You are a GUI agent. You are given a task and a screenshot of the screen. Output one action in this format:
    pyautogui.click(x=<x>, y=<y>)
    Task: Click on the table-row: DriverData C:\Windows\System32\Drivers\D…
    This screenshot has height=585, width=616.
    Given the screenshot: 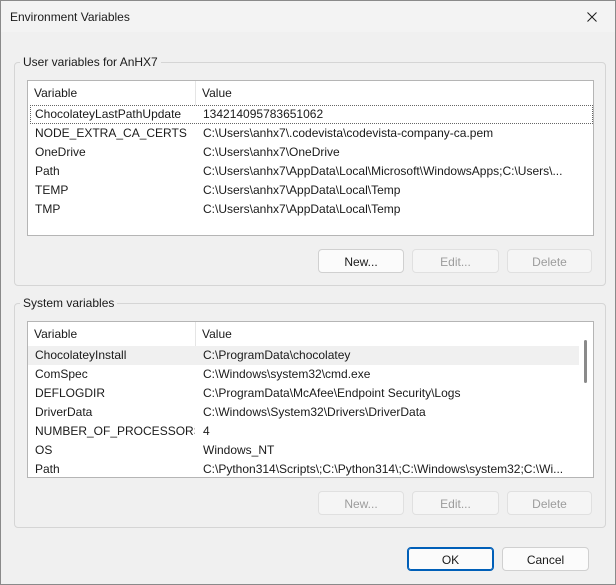 What is the action you would take?
    pyautogui.click(x=303, y=412)
    